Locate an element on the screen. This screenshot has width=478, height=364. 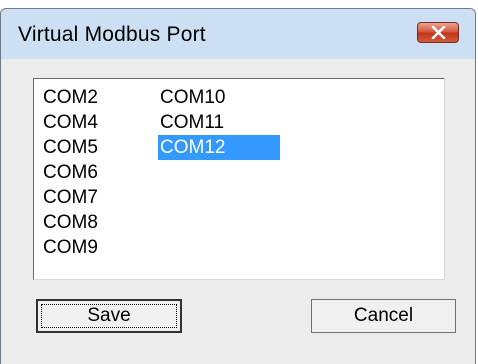
list-column-2: COM10 COM11 COM12 is located at coordinates (219, 122).